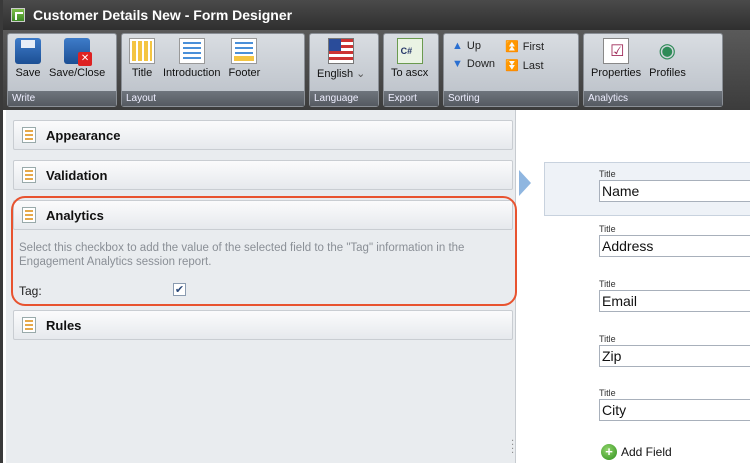  Describe the element at coordinates (616, 73) in the screenshot. I see `properties-label: Properties` at that location.